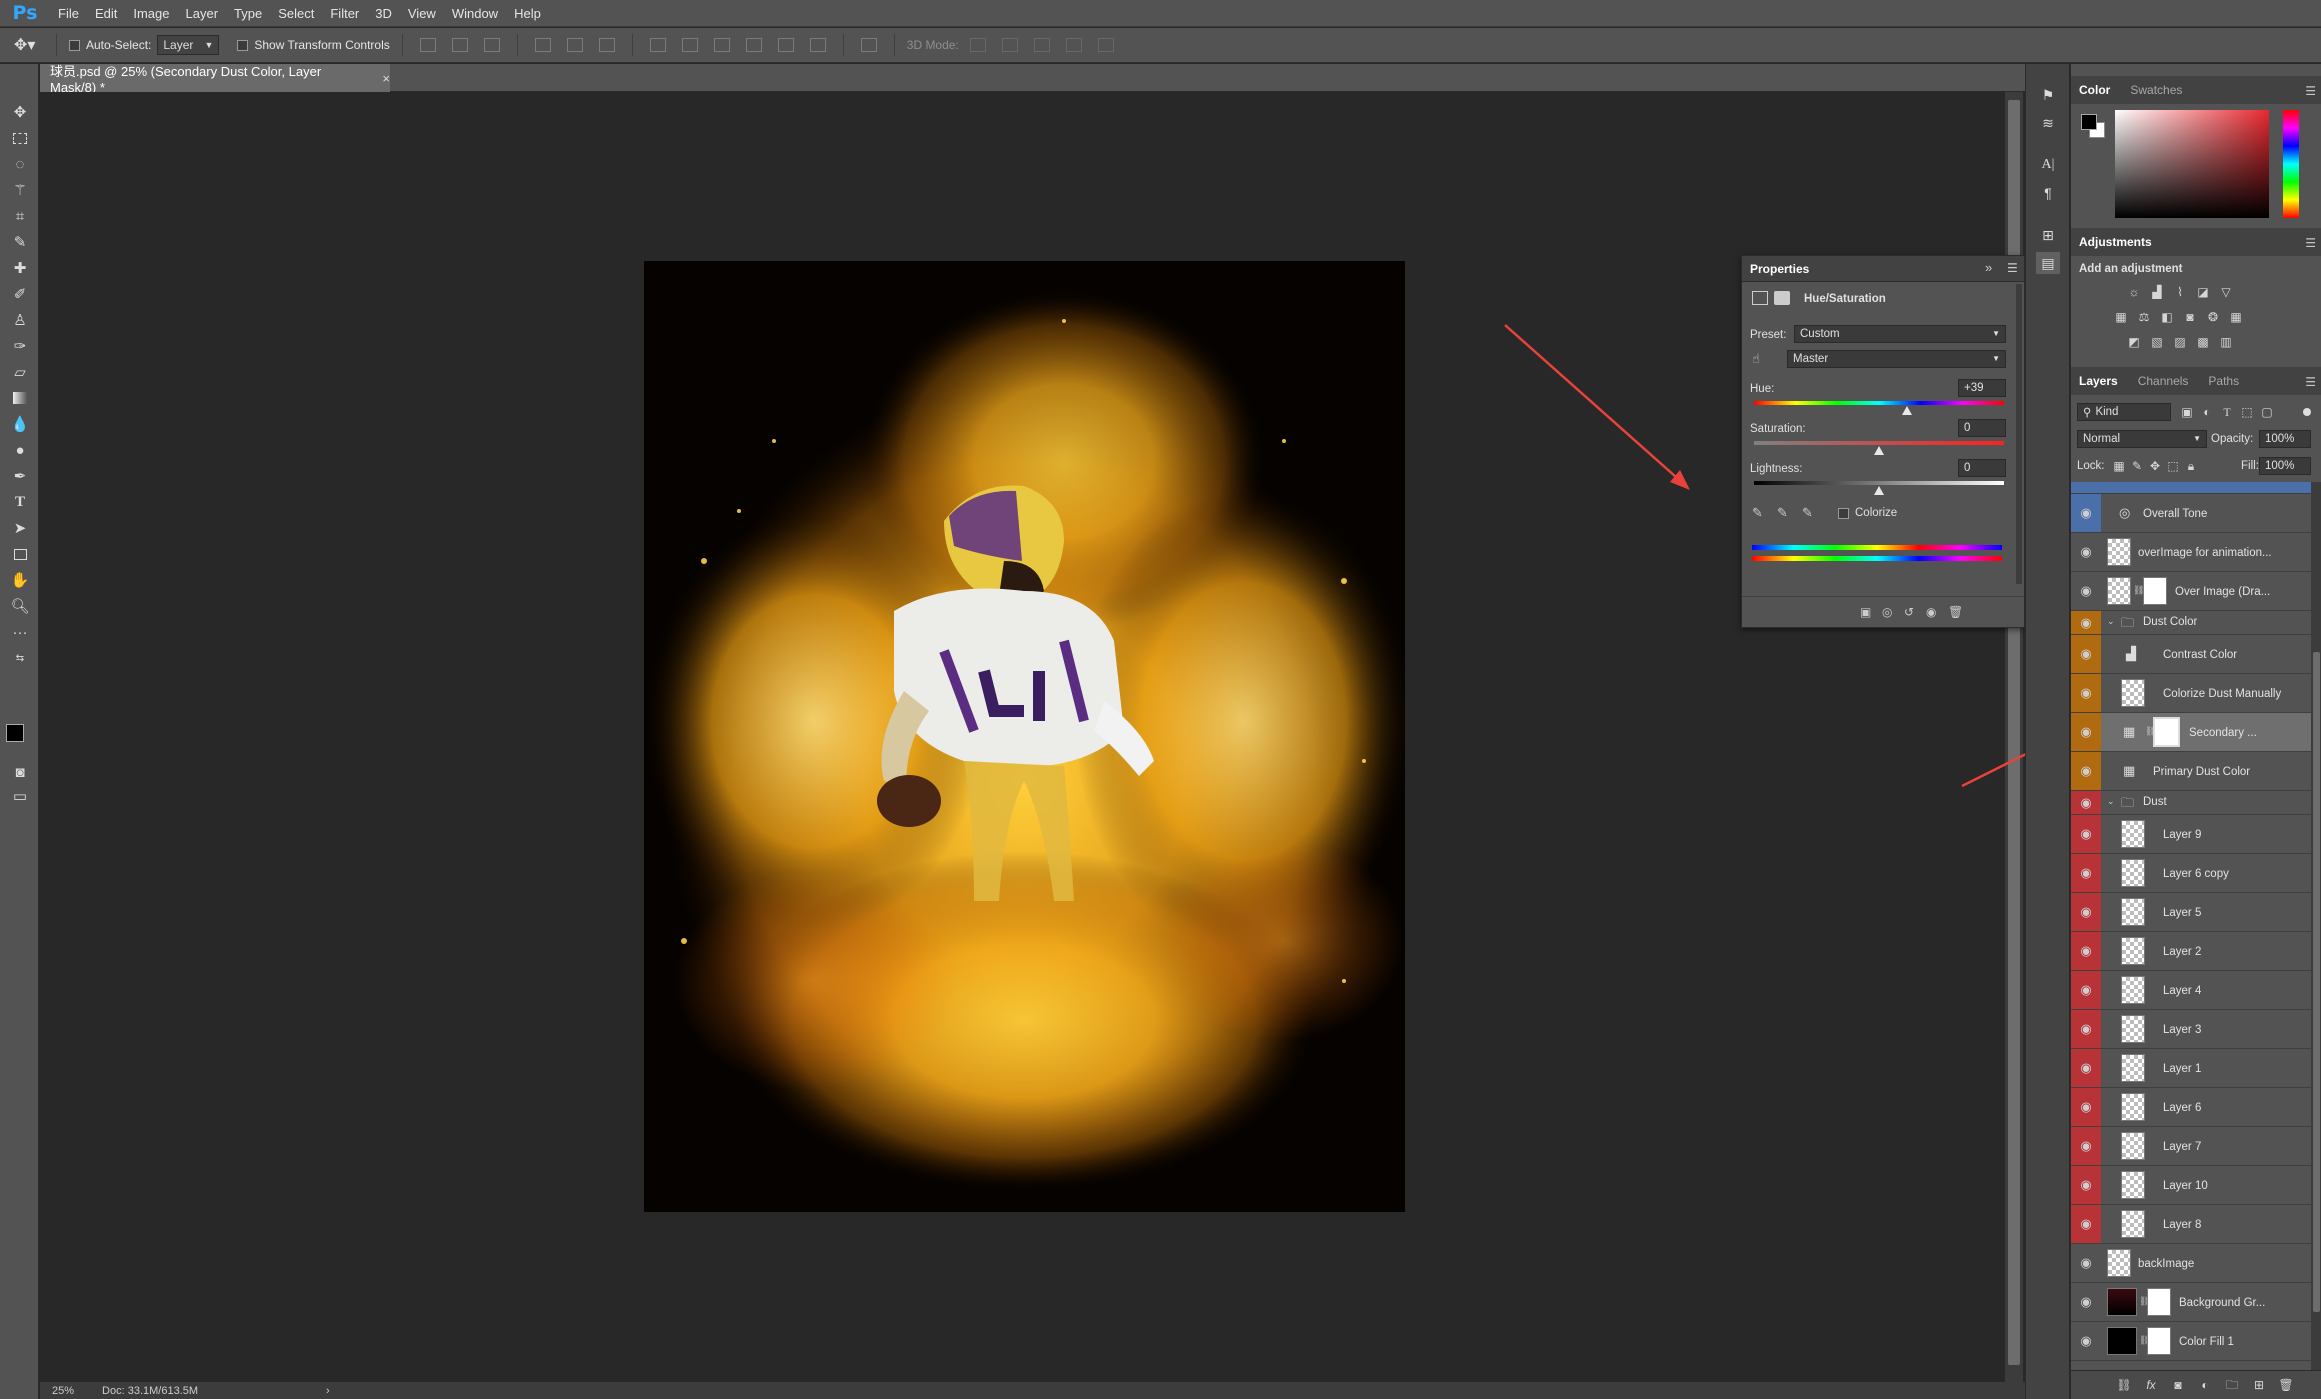  What do you see at coordinates (2203, 342) in the screenshot?
I see `selective-color-icon: ▩` at bounding box center [2203, 342].